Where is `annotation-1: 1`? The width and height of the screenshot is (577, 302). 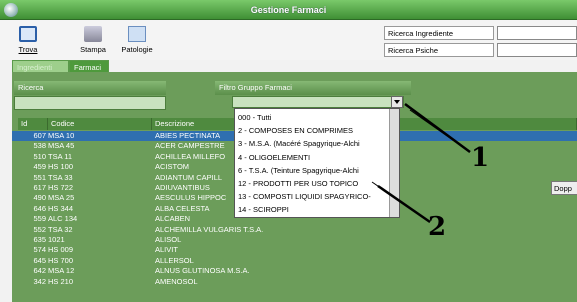 annotation-1: 1 is located at coordinates (480, 158).